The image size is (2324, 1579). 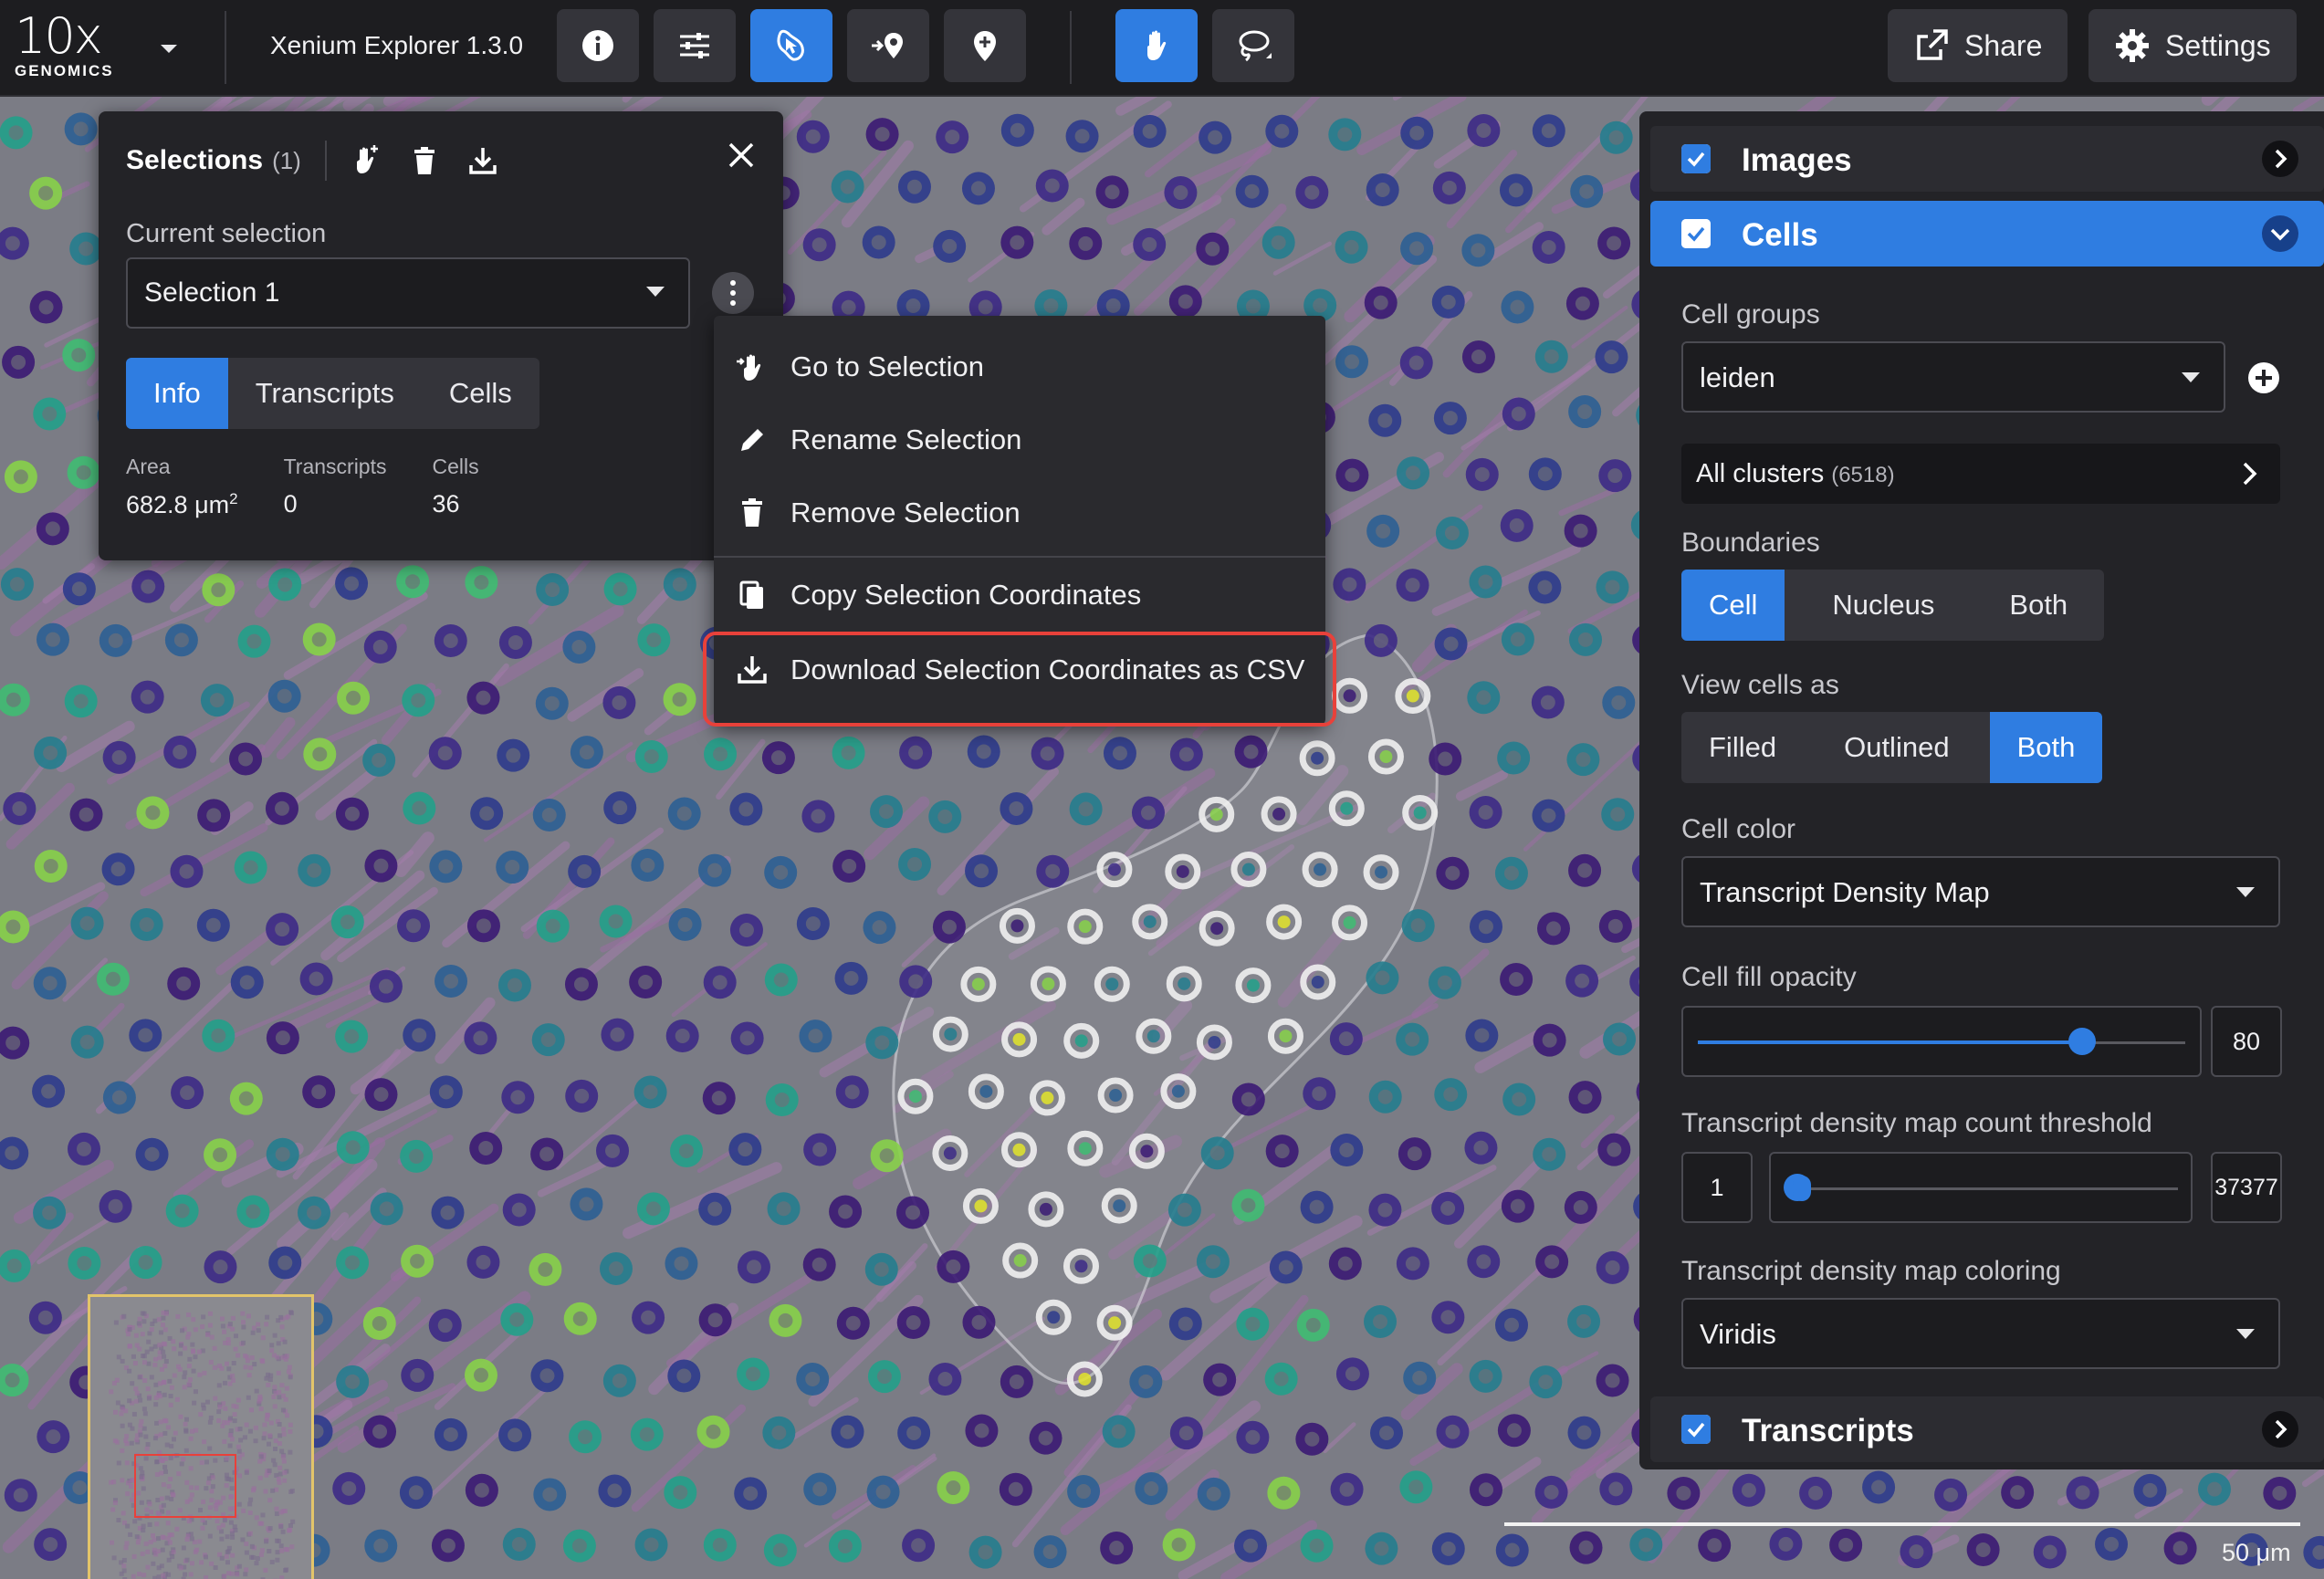 I want to click on settings-button: Settings, so click(x=2193, y=45).